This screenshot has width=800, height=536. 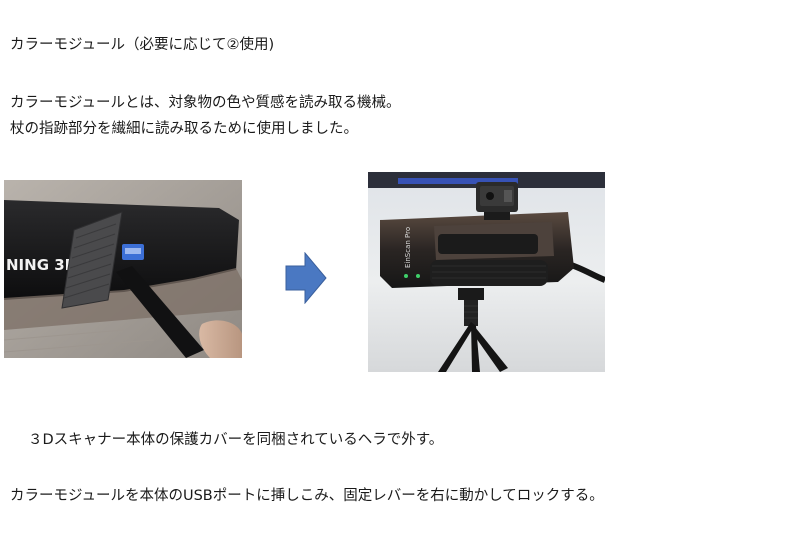 What do you see at coordinates (41, 265) in the screenshot?
I see `device-brand-text: NING 3D` at bounding box center [41, 265].